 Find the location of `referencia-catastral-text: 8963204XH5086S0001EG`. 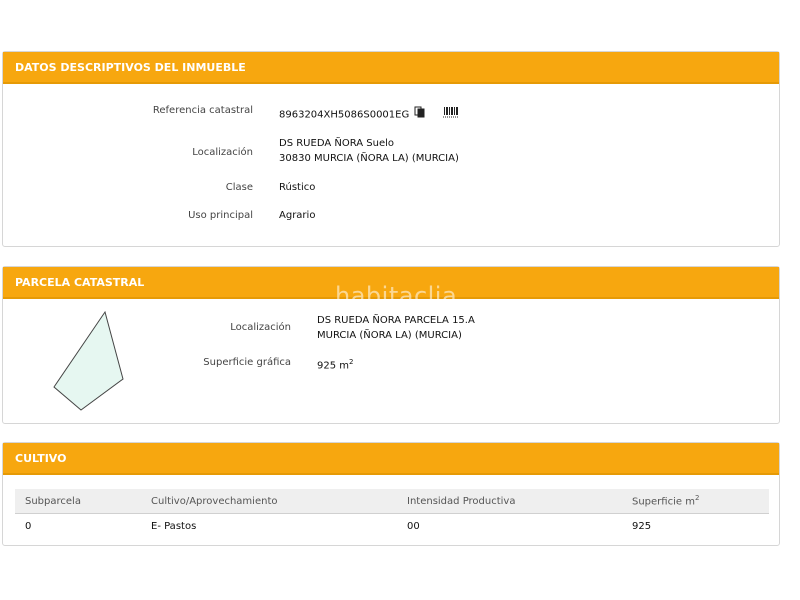

referencia-catastral-text: 8963204XH5086S0001EG is located at coordinates (344, 115).